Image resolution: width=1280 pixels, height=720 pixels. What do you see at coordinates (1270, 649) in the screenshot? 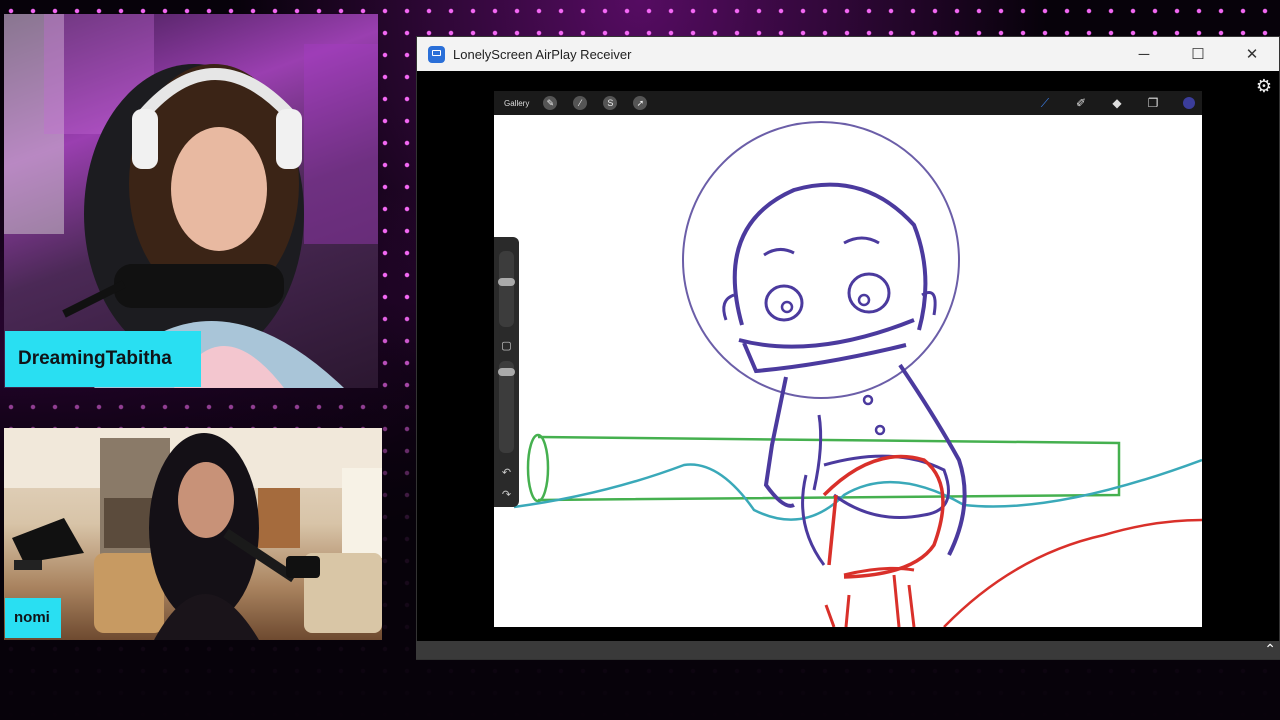
I see `chevron-up-icon: ⌃` at bounding box center [1270, 649].